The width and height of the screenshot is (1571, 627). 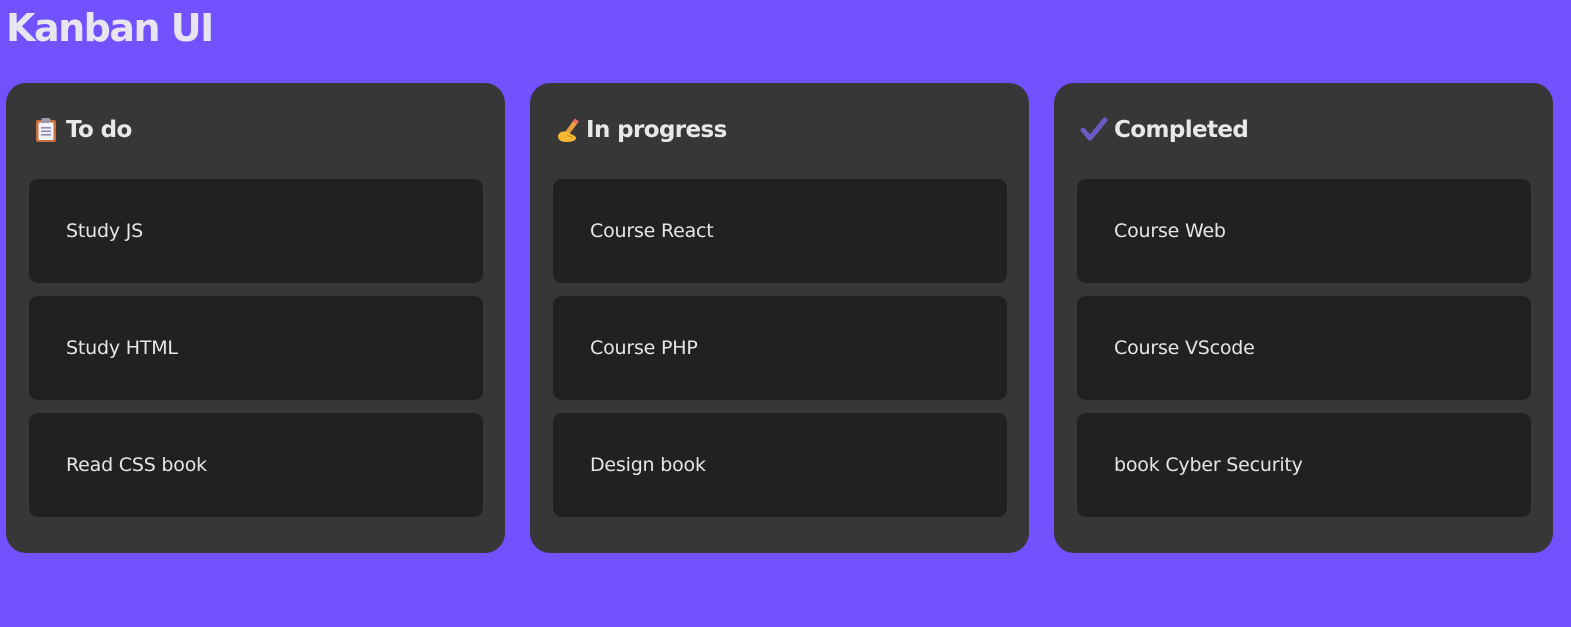 What do you see at coordinates (256, 465) in the screenshot?
I see `task-card: Read CSS book` at bounding box center [256, 465].